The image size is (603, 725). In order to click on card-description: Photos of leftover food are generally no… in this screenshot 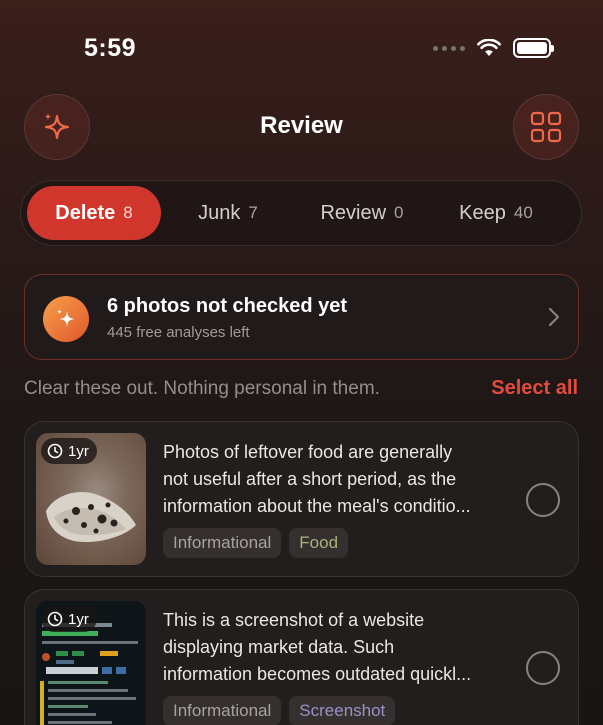, I will do `click(338, 479)`.